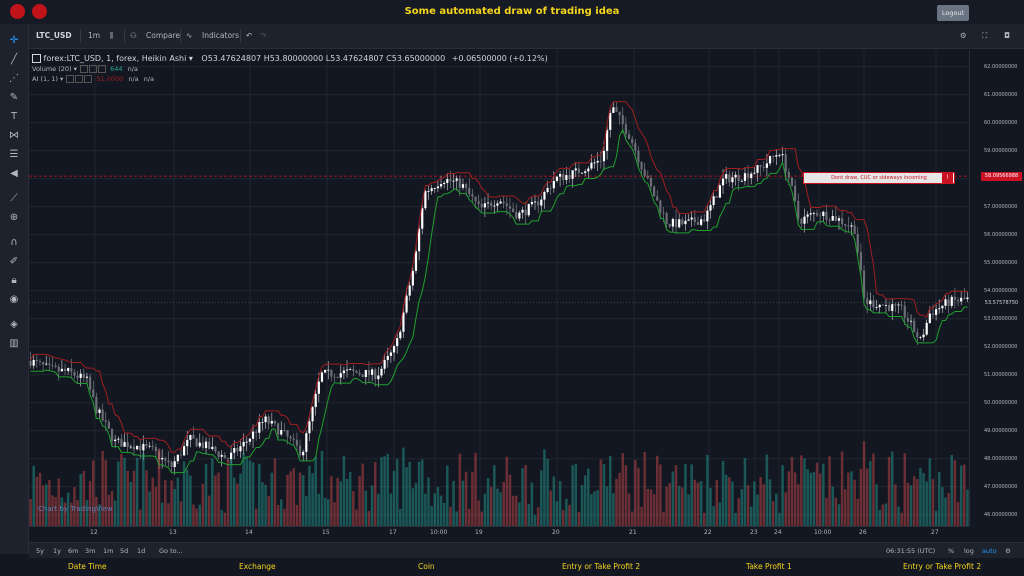 Image resolution: width=1024 pixels, height=576 pixels. I want to click on undo-icon: ↶, so click(249, 36).